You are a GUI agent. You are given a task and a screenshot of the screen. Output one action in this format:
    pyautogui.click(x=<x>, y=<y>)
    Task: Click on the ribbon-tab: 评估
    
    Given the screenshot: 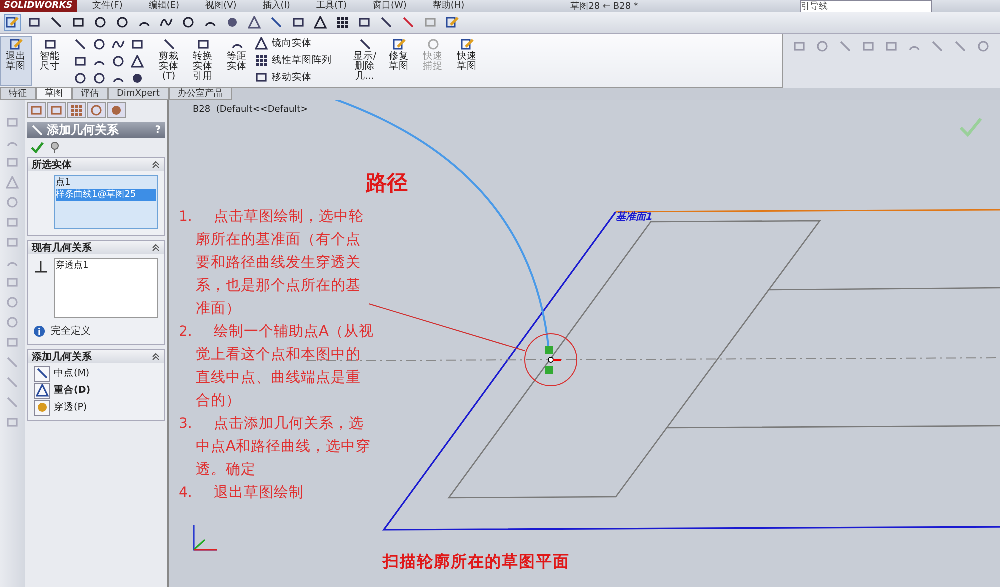 What is the action you would take?
    pyautogui.click(x=90, y=94)
    